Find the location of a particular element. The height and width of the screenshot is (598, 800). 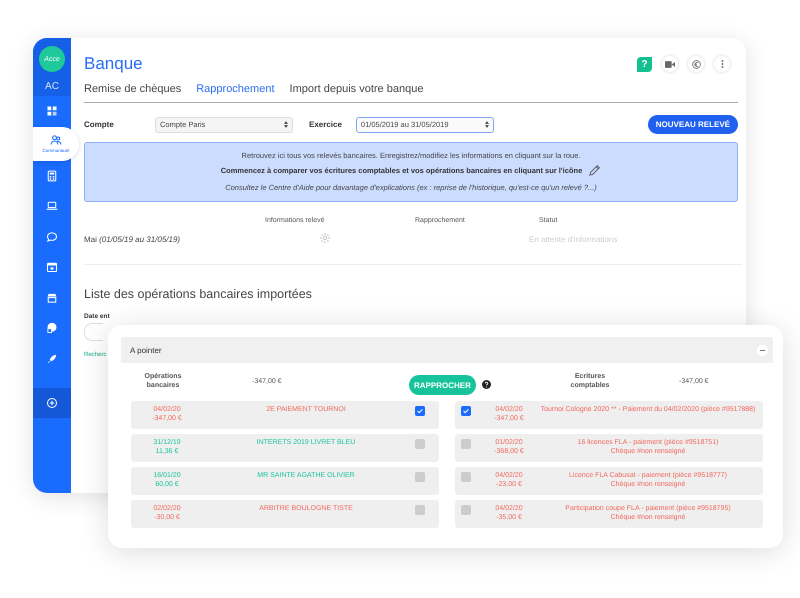

section-title: Liste des opérations bancaires importées is located at coordinates (198, 294).